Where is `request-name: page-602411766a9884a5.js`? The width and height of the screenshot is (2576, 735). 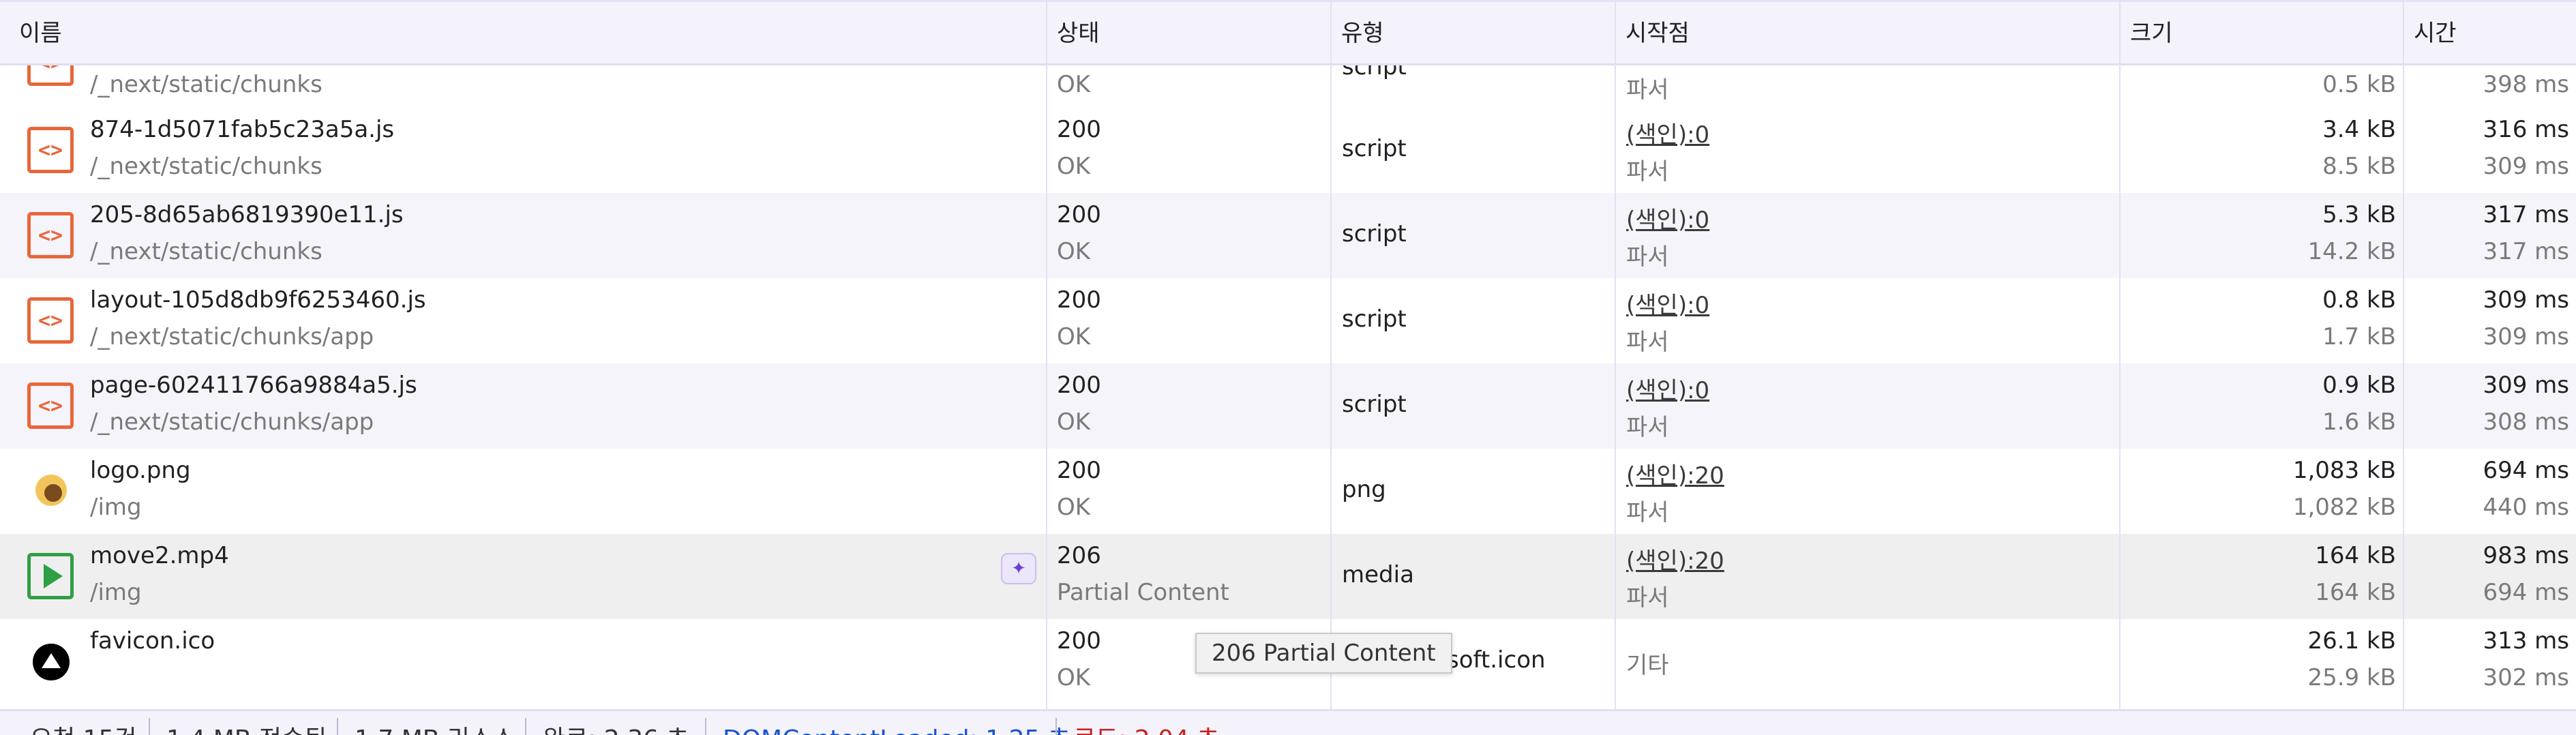
request-name: page-602411766a9884a5.js is located at coordinates (253, 385).